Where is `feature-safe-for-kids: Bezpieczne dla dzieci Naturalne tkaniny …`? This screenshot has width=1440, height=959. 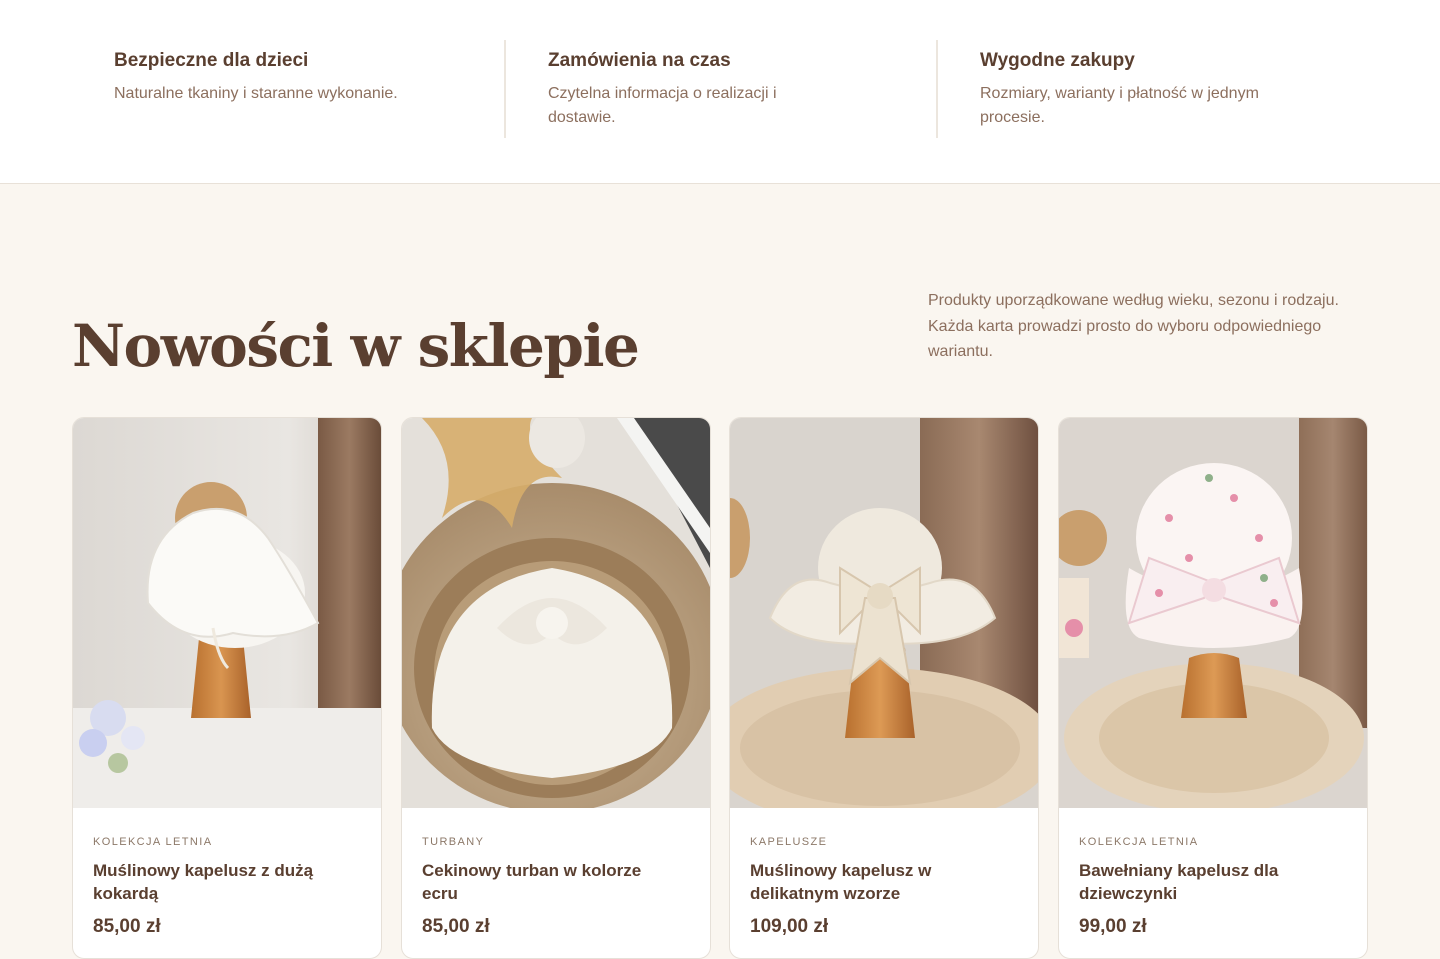
feature-safe-for-kids: Bezpieczne dla dzieci Naturalne tkaniny … is located at coordinates (288, 89).